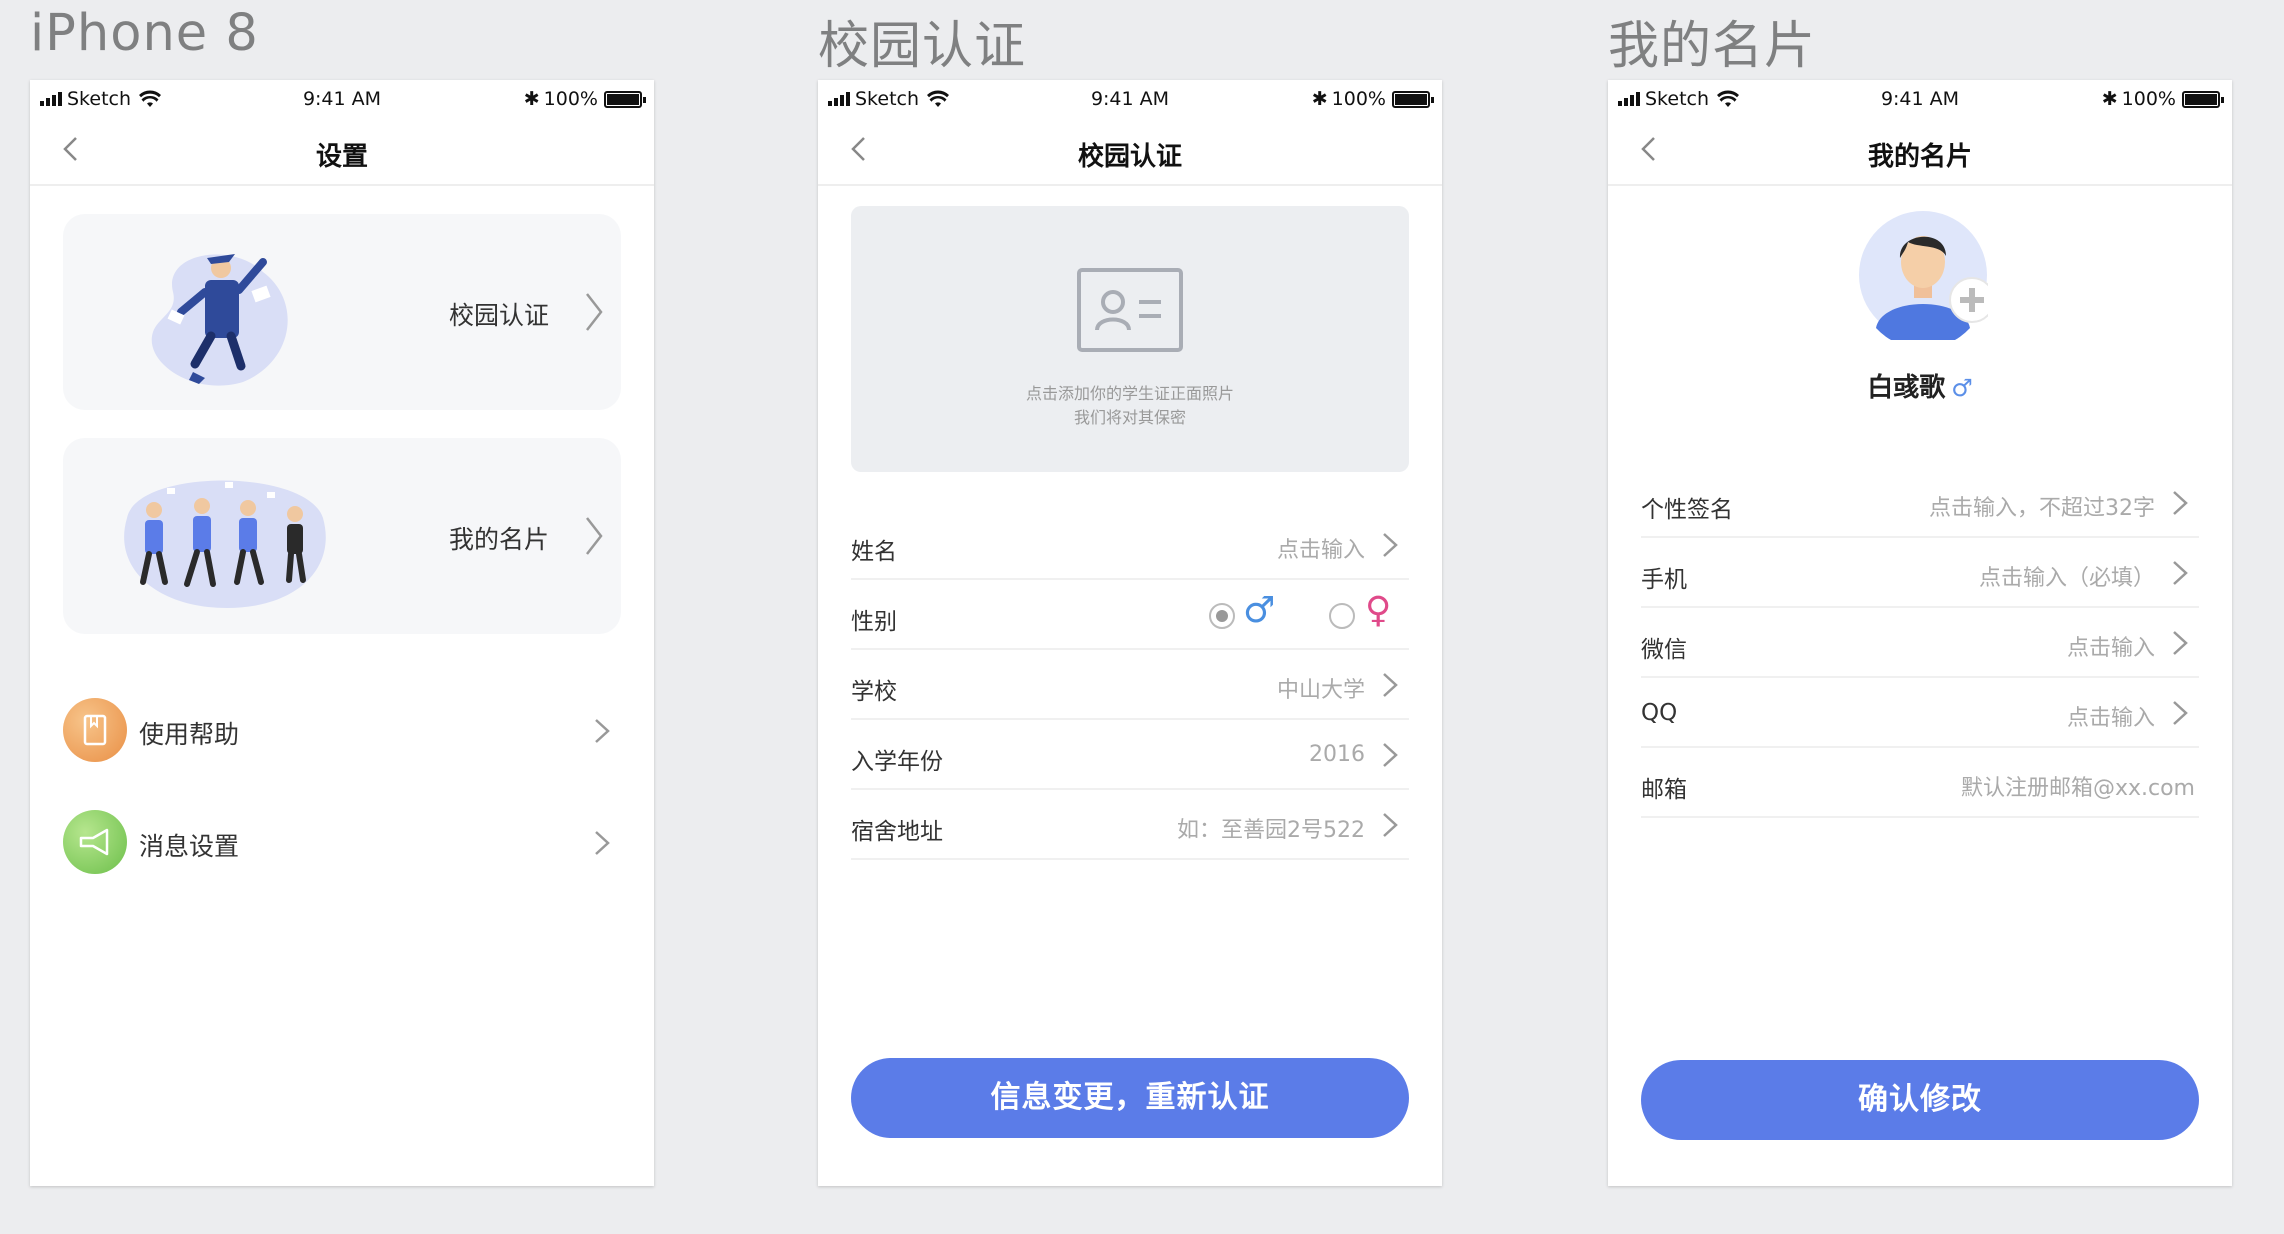  Describe the element at coordinates (1130, 310) in the screenshot. I see `id-card-icon` at that location.